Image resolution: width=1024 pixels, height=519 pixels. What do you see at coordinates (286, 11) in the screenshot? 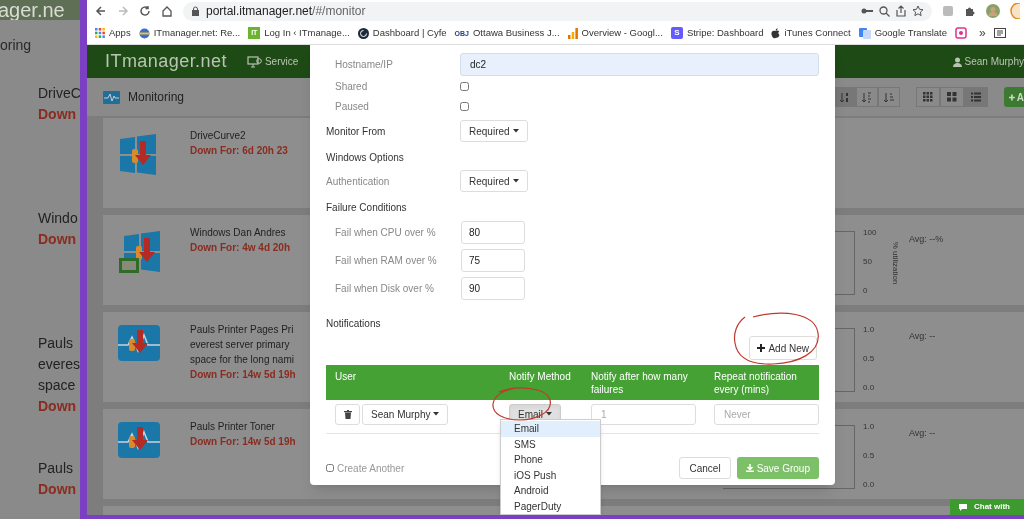
I see `url-text: portal.itmanager.net/#/monitor` at bounding box center [286, 11].